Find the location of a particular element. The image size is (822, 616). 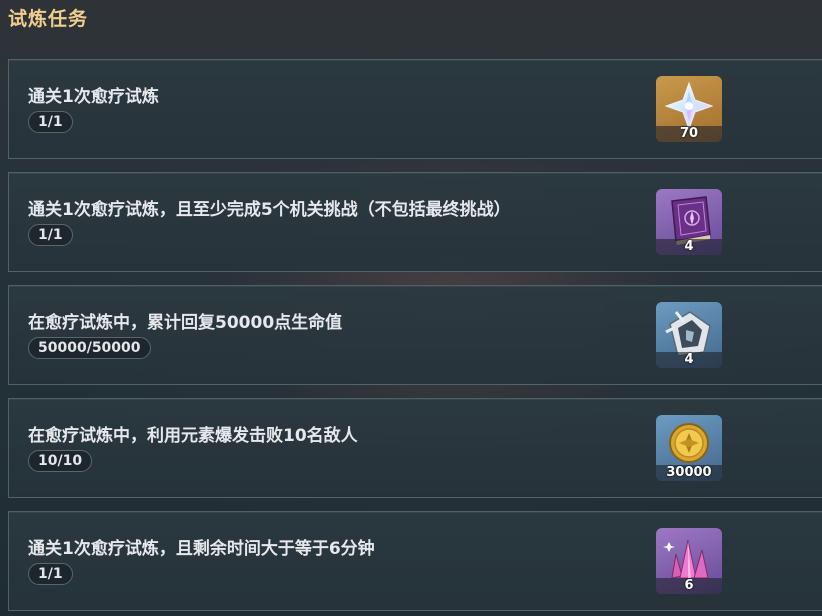

task-title: 在愈疗试炼中，累计回复50000点生命值 is located at coordinates (185, 323).